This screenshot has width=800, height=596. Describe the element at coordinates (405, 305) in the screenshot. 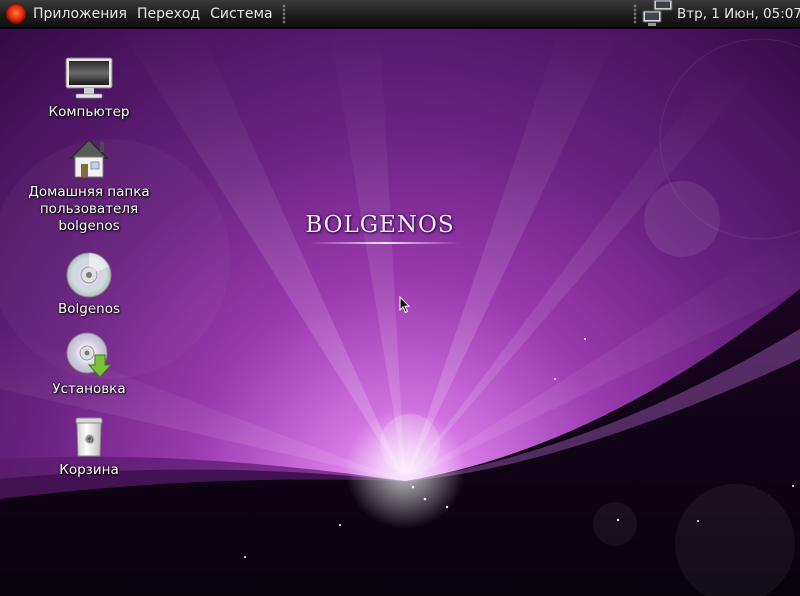

I see `mouse-pointer-icon` at that location.